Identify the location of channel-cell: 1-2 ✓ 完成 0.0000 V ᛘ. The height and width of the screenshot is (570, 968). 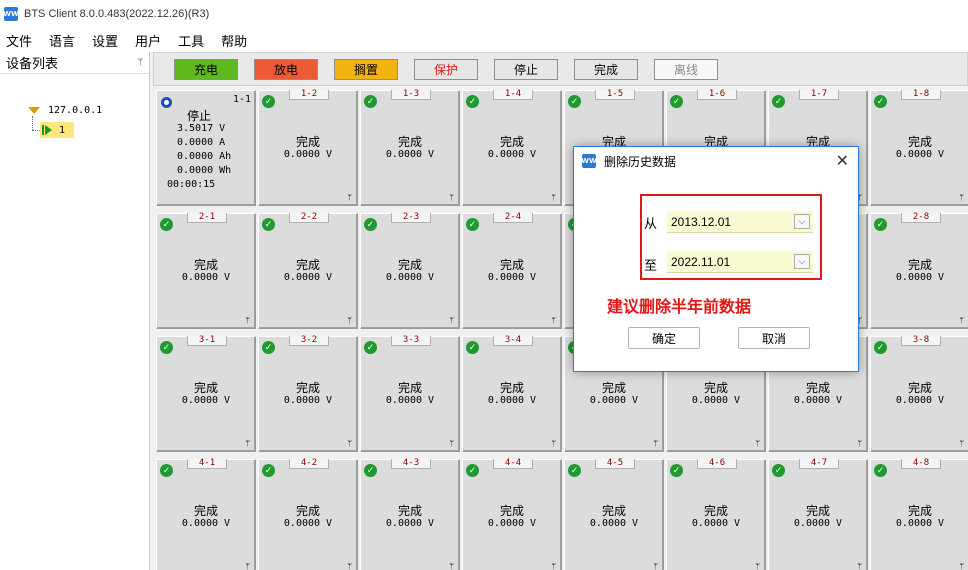
(308, 148).